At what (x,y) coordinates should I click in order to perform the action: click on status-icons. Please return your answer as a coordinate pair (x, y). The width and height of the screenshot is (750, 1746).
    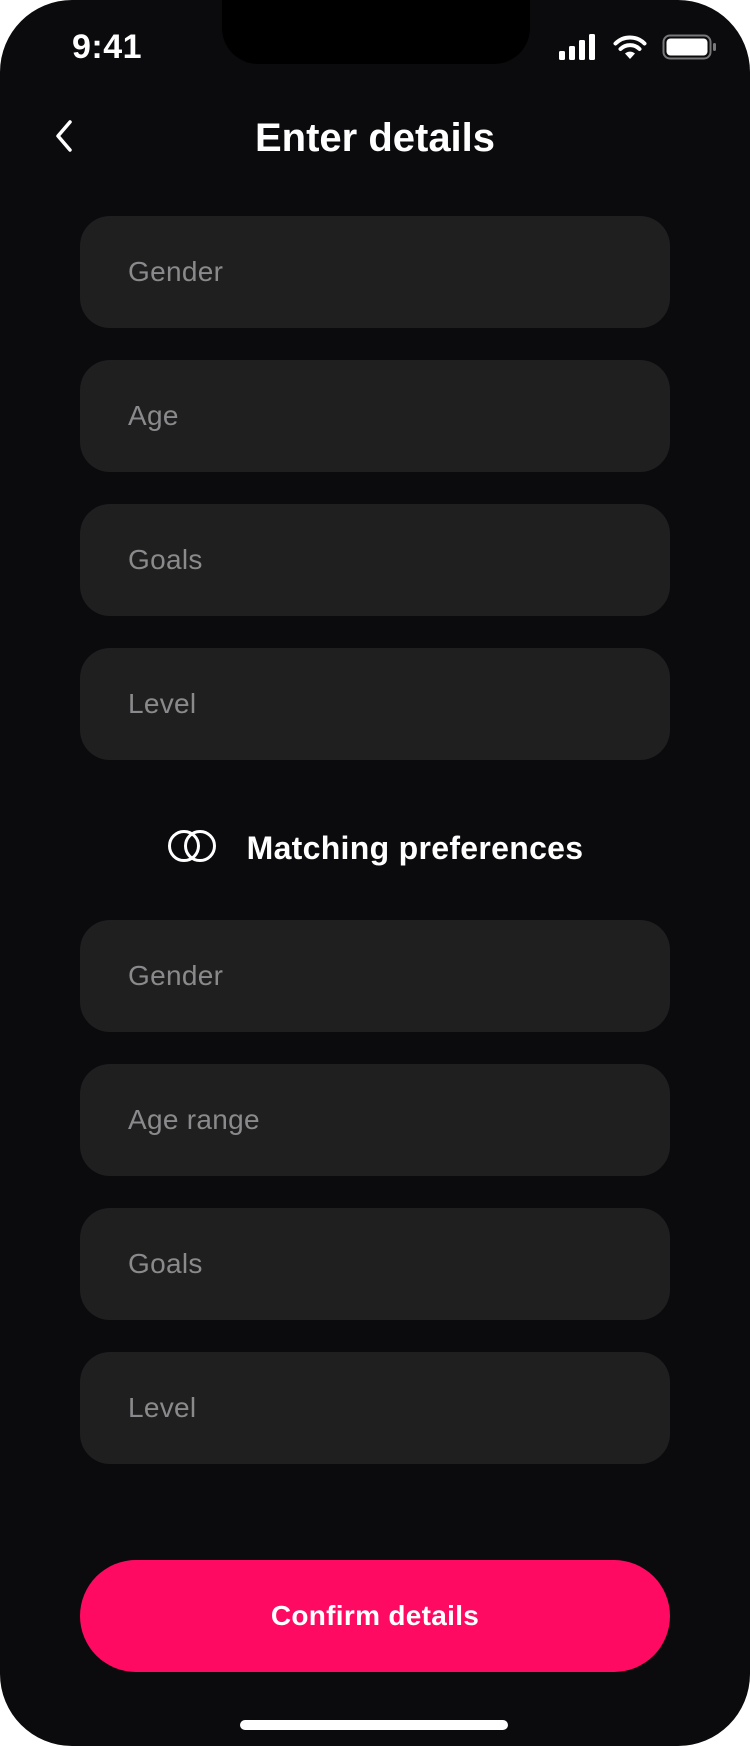
    Looking at the image, I should click on (638, 49).